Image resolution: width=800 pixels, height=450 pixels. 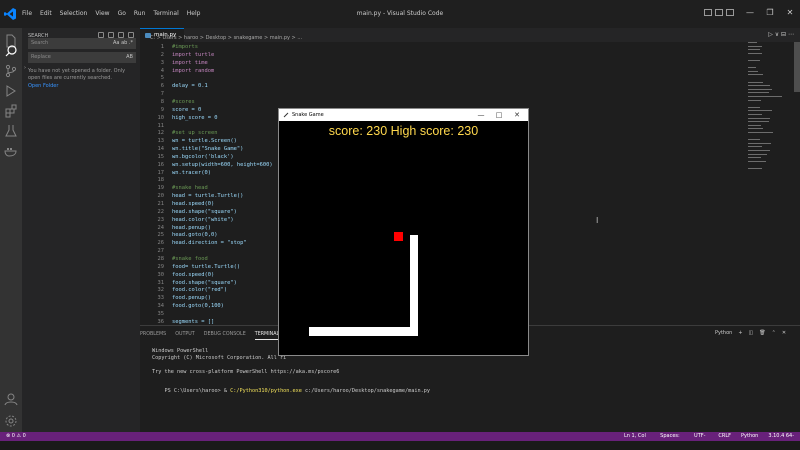 I want to click on code-line: 4 import random, so click(x=340, y=71).